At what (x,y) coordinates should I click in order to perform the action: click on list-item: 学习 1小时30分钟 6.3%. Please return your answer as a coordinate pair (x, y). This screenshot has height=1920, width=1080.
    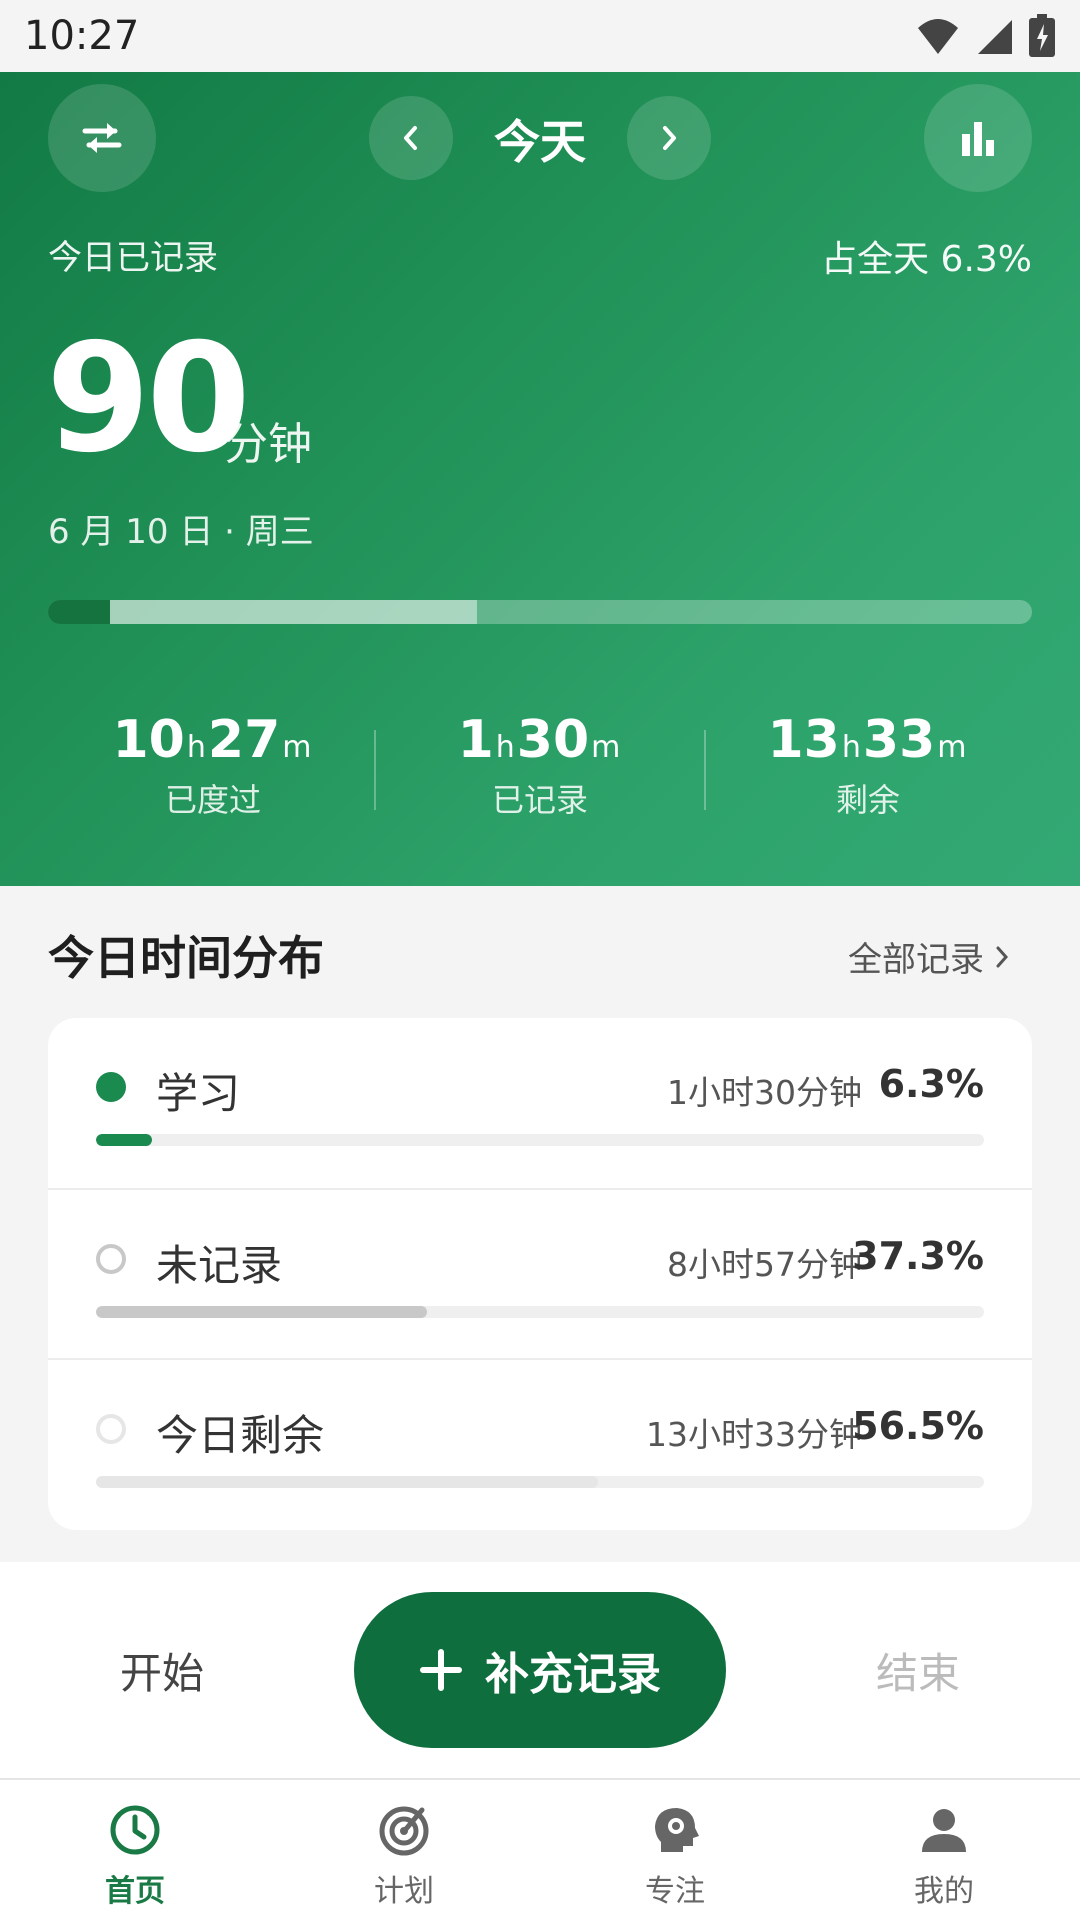
    Looking at the image, I should click on (540, 1103).